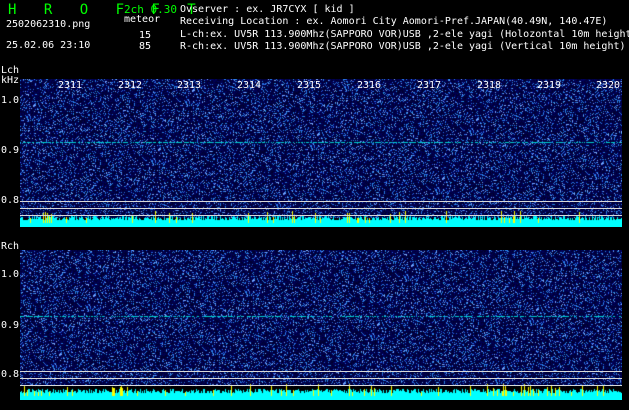 The image size is (629, 410). I want to click on lch-xtick-2313: 2313, so click(189, 85).